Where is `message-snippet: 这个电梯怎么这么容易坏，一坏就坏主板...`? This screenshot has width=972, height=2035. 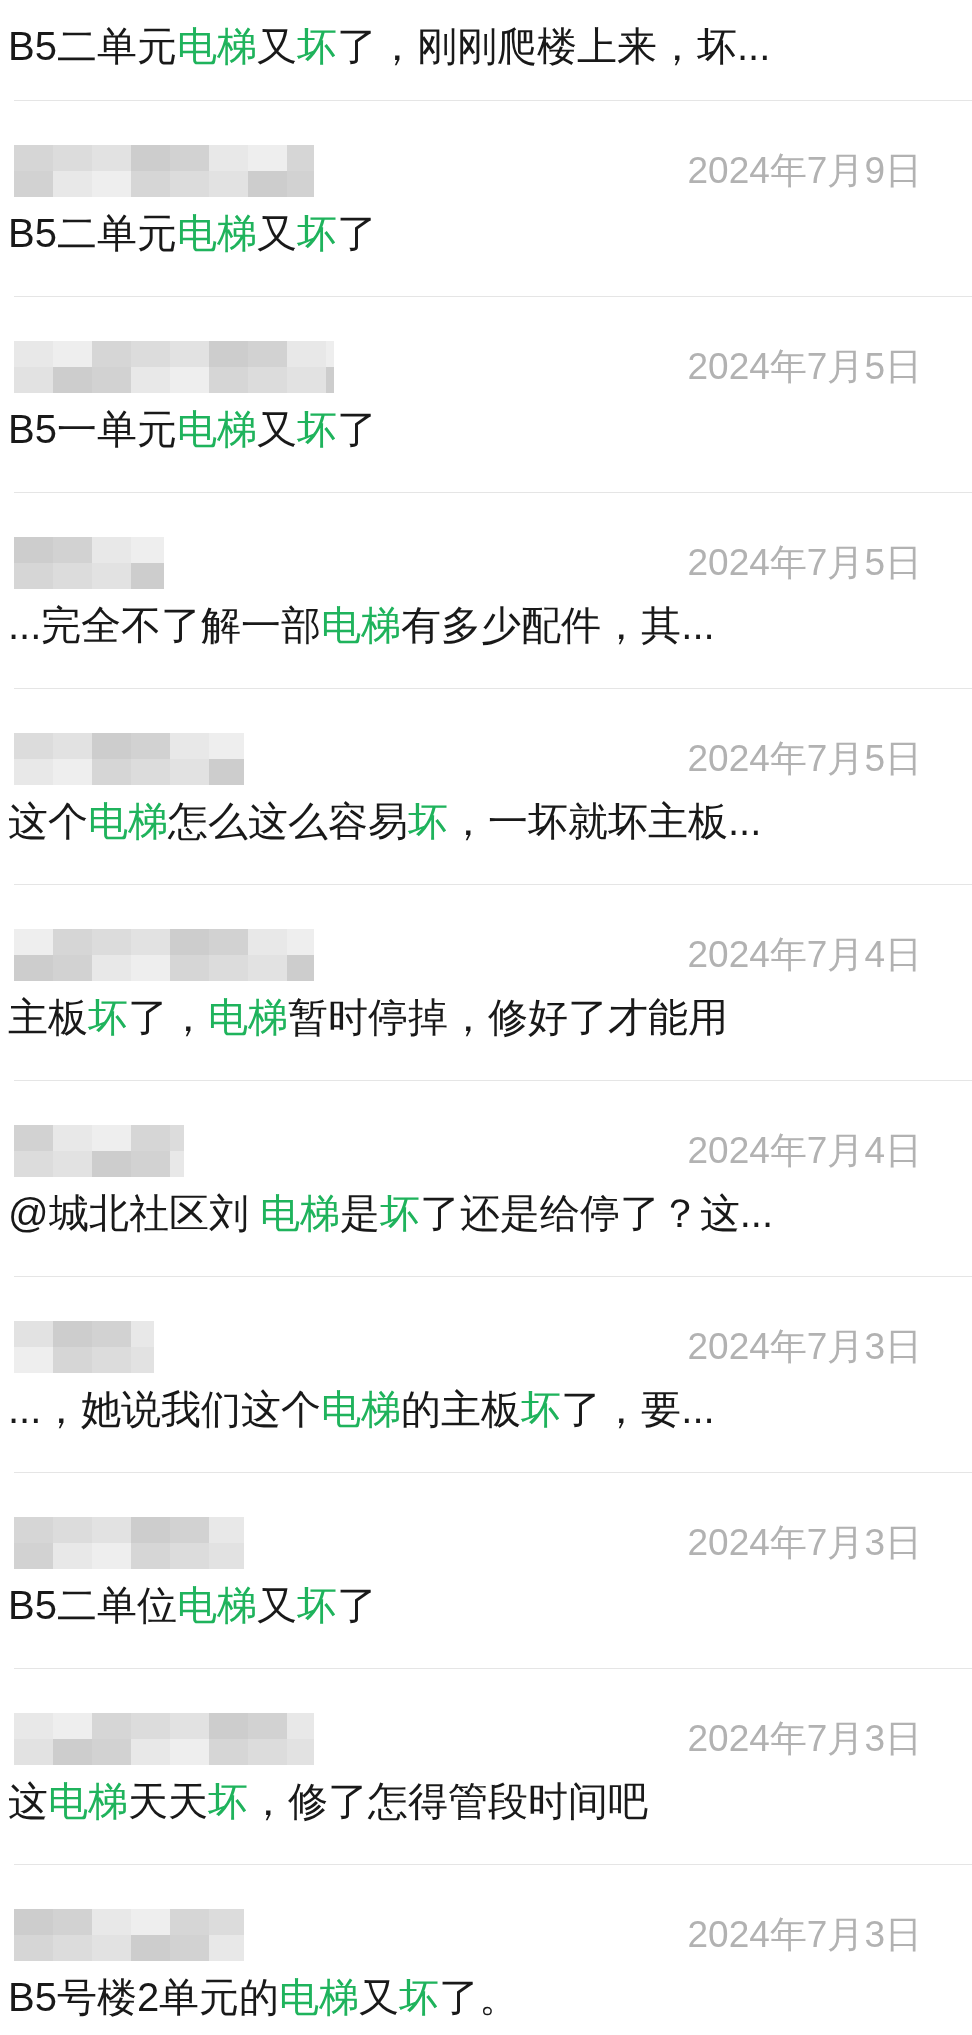
message-snippet: 这个电梯怎么这么容易坏，一坏就坏主板... is located at coordinates (385, 821).